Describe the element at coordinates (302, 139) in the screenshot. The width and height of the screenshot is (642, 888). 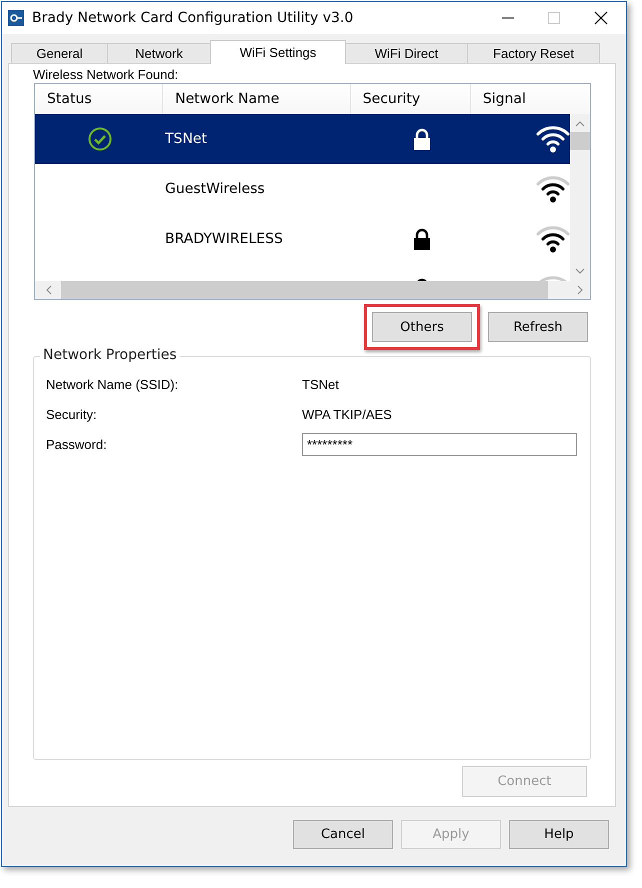
I see `network-row: TSNet` at that location.